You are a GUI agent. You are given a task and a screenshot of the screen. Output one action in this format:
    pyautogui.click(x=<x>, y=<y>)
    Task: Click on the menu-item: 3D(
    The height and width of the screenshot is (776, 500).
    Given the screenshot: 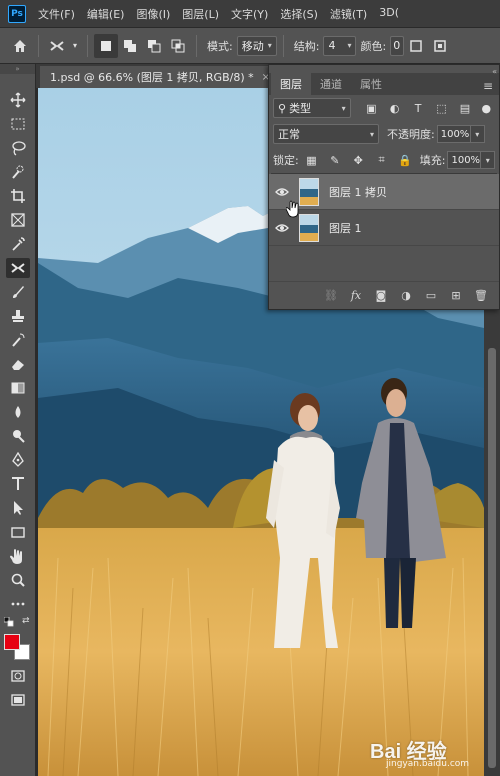 What is the action you would take?
    pyautogui.click(x=389, y=14)
    